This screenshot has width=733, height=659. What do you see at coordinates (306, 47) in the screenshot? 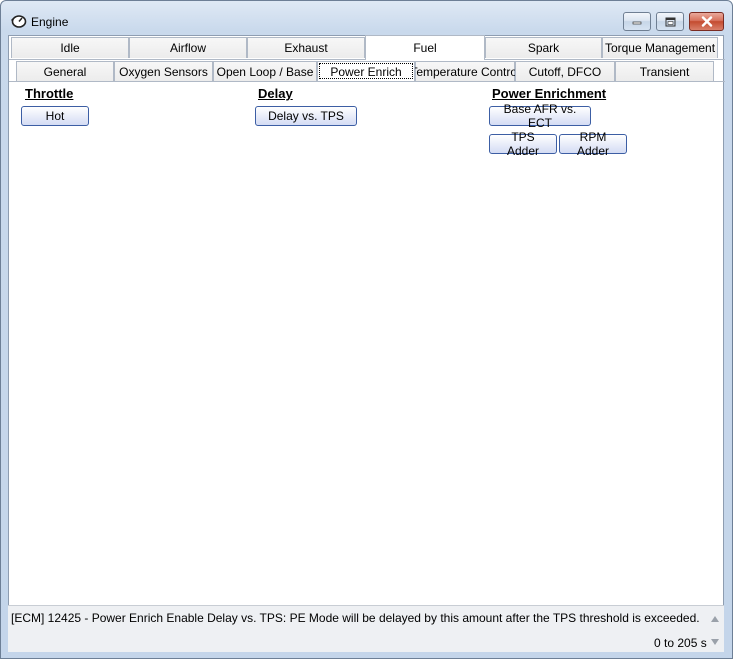
I see `tab-exhaust: Exhaust` at bounding box center [306, 47].